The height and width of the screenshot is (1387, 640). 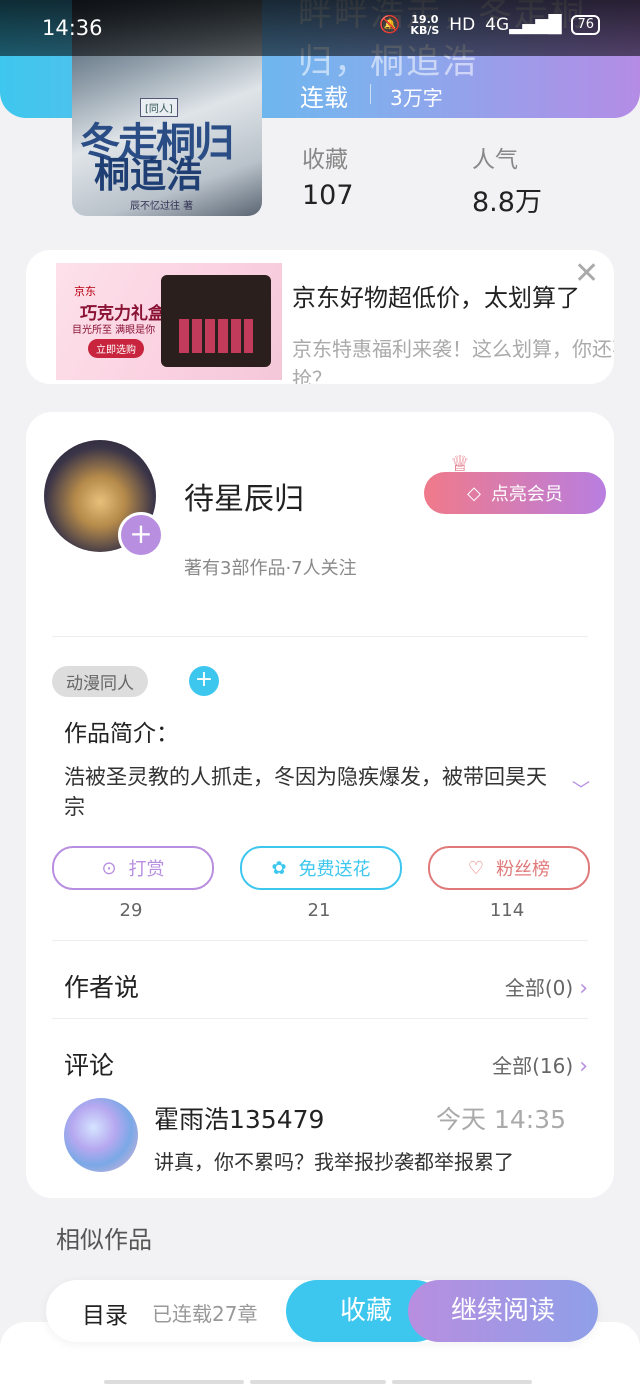 What do you see at coordinates (540, 1064) in the screenshot?
I see `comments-all-link: 全部(16) ›` at bounding box center [540, 1064].